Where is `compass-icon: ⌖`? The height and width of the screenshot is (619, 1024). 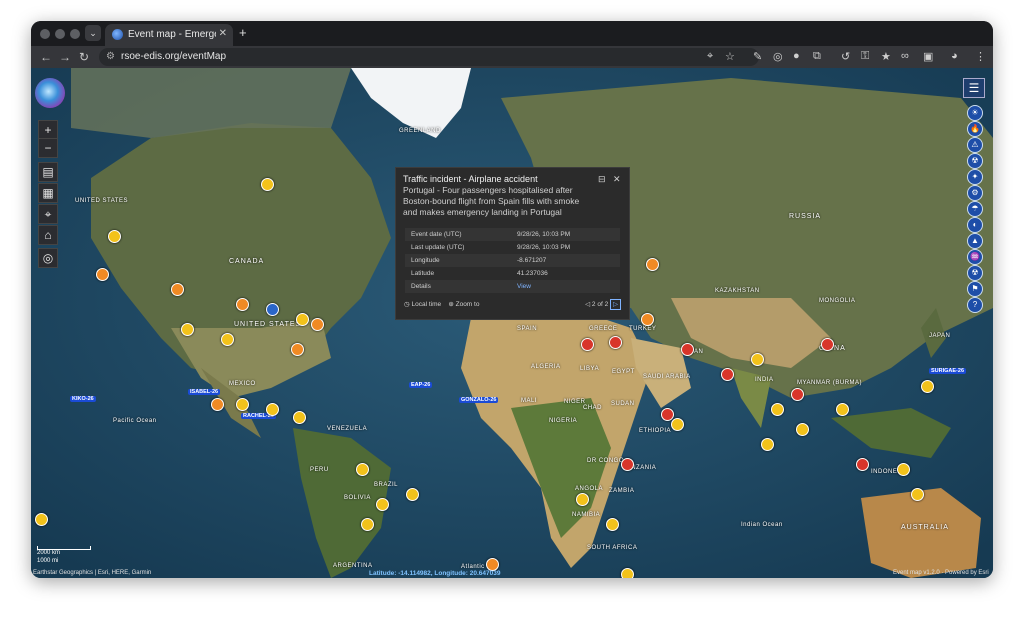
compass-icon: ⌖ is located at coordinates (48, 214).